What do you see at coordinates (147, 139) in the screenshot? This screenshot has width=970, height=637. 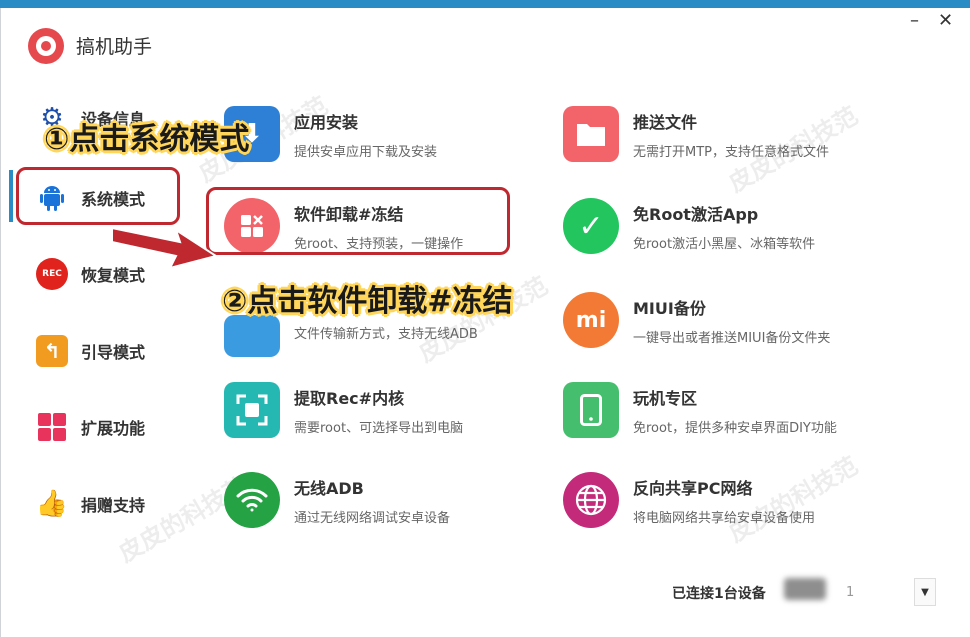 I see `annotation-step-1: ①点击系统模式` at bounding box center [147, 139].